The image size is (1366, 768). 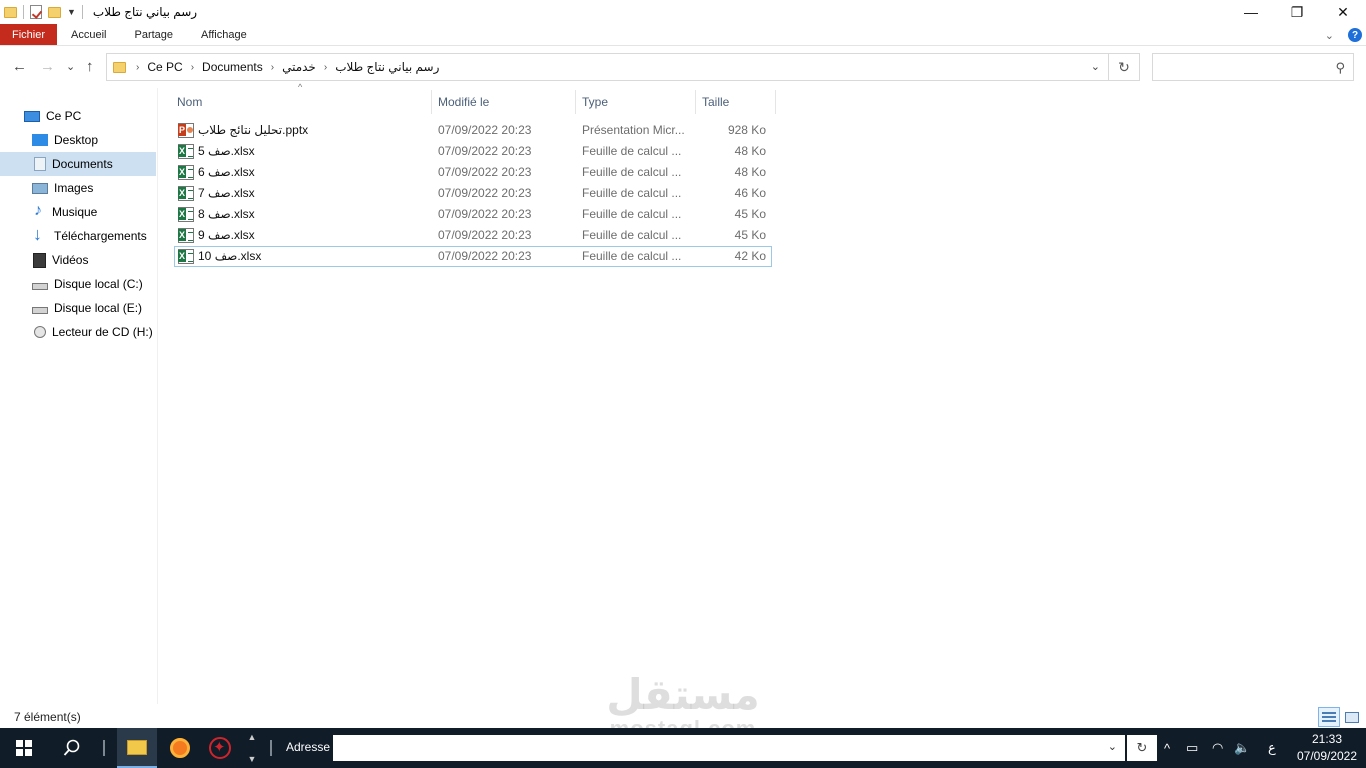 What do you see at coordinates (775, 102) in the screenshot?
I see `column-divider` at bounding box center [775, 102].